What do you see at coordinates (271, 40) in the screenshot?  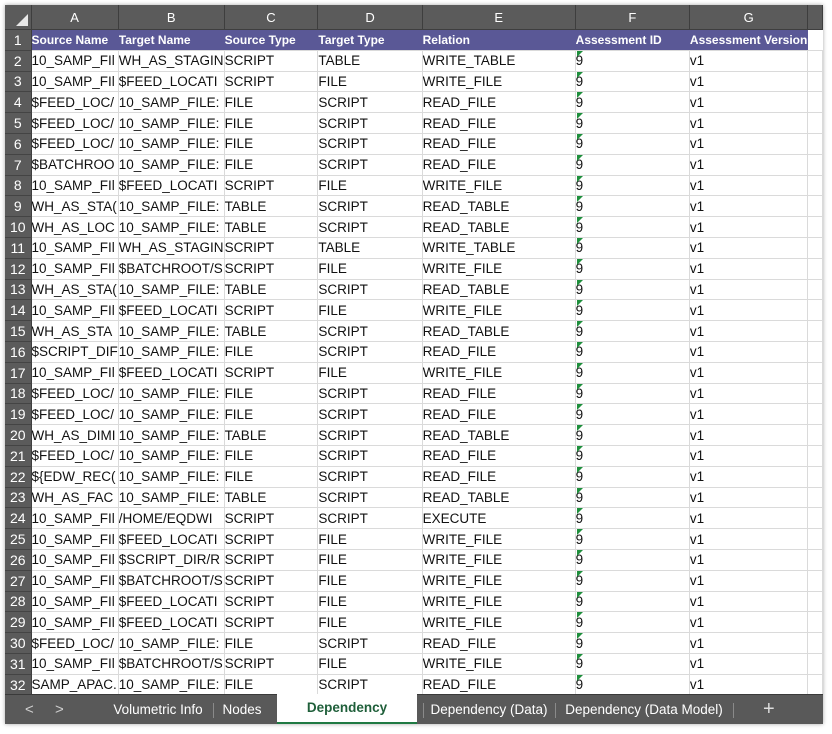 I see `header-cell-source-type: Source Type` at bounding box center [271, 40].